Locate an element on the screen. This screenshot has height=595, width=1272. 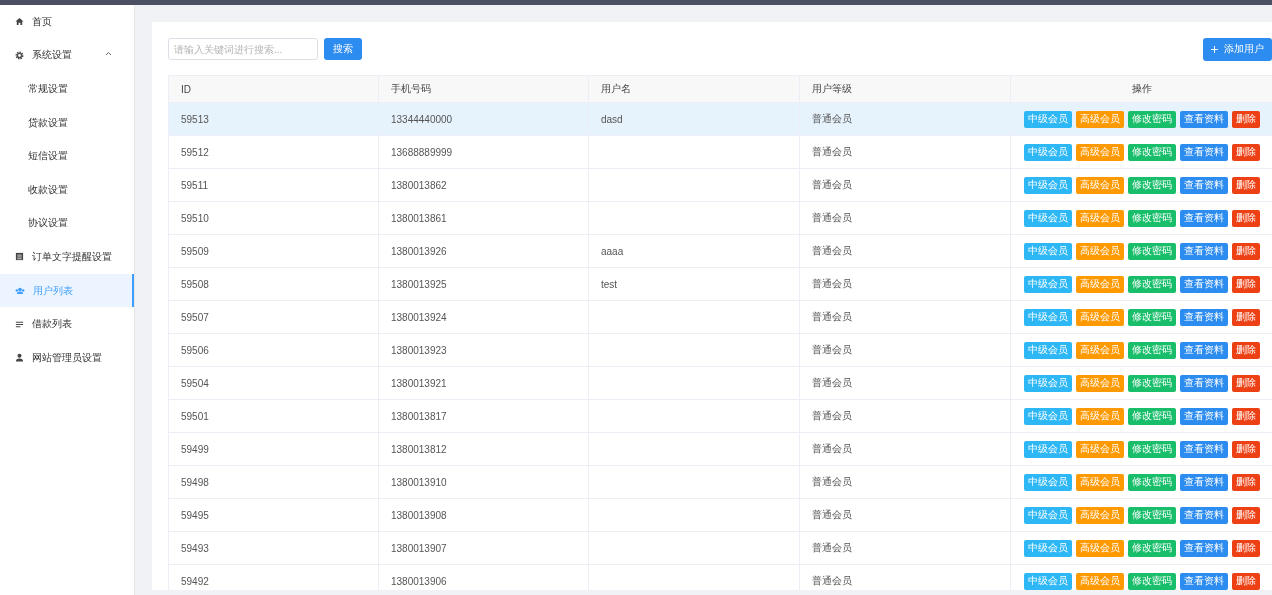
table-cell: 59512 is located at coordinates (273, 152).